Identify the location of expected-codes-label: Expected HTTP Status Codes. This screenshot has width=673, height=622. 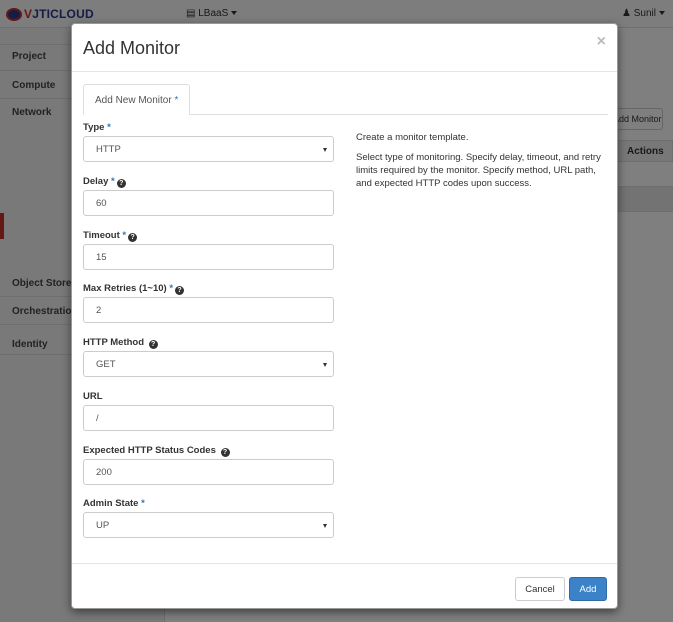
(149, 450).